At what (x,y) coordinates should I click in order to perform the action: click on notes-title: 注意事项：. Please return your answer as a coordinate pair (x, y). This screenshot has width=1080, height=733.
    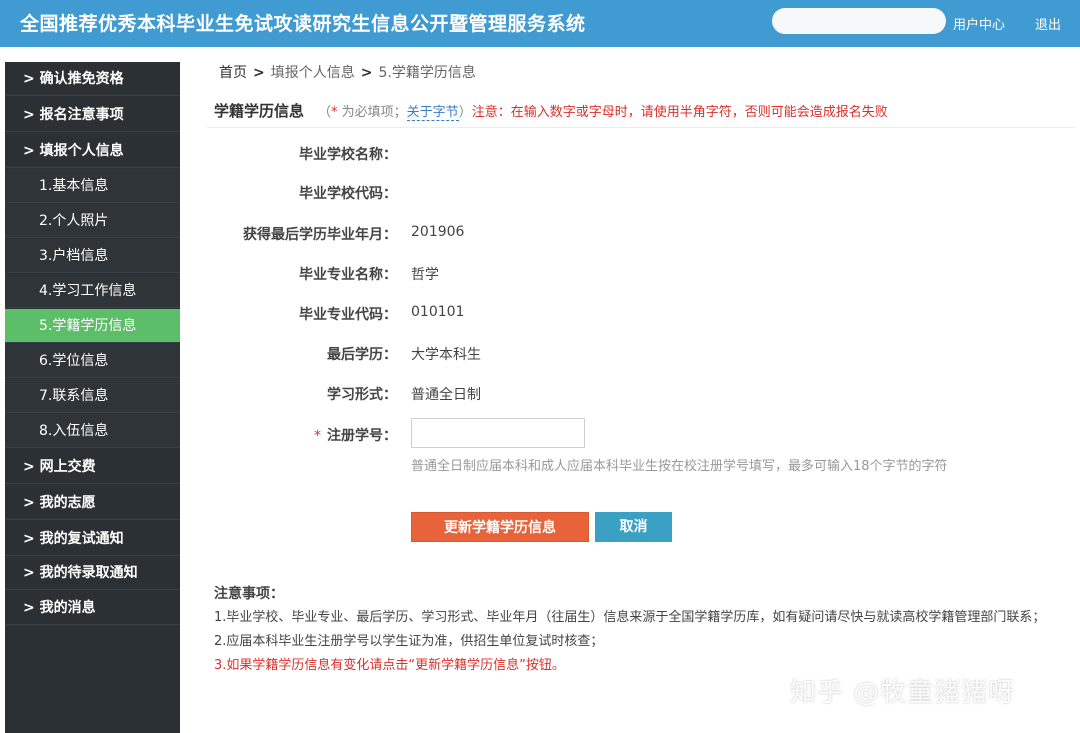
    Looking at the image, I should click on (249, 594).